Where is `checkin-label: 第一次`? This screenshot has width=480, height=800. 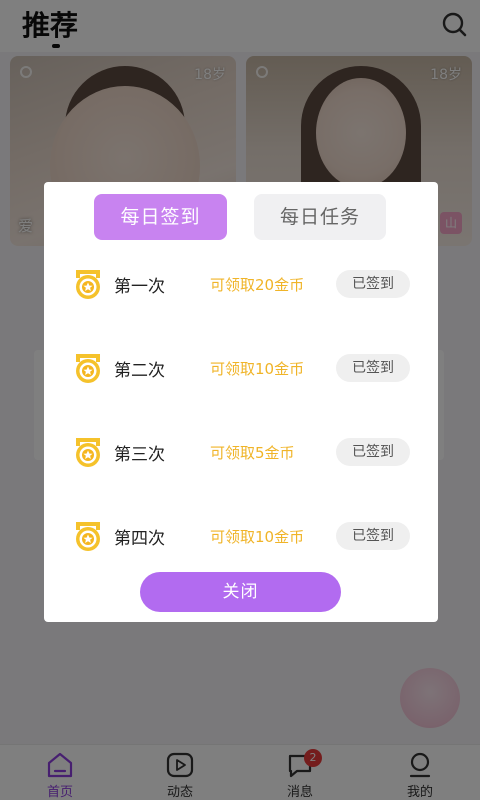
checkin-label: 第一次 is located at coordinates (139, 287).